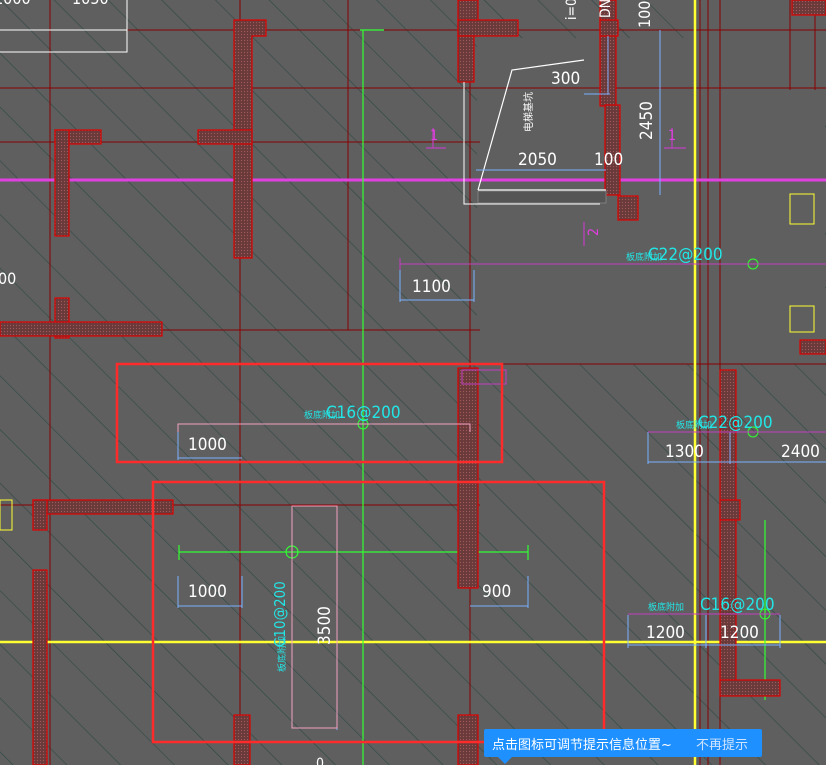 Image resolution: width=826 pixels, height=765 pixels. Describe the element at coordinates (542, 197) in the screenshot. I see `pit-wall-hatch` at that location.